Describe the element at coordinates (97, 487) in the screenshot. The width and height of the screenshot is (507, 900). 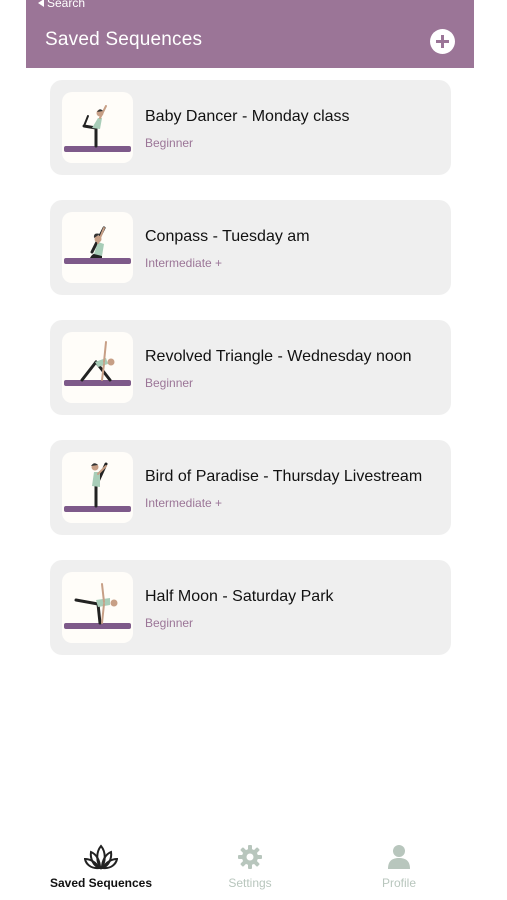
I see `bird-of-paradise-pose-icon` at that location.